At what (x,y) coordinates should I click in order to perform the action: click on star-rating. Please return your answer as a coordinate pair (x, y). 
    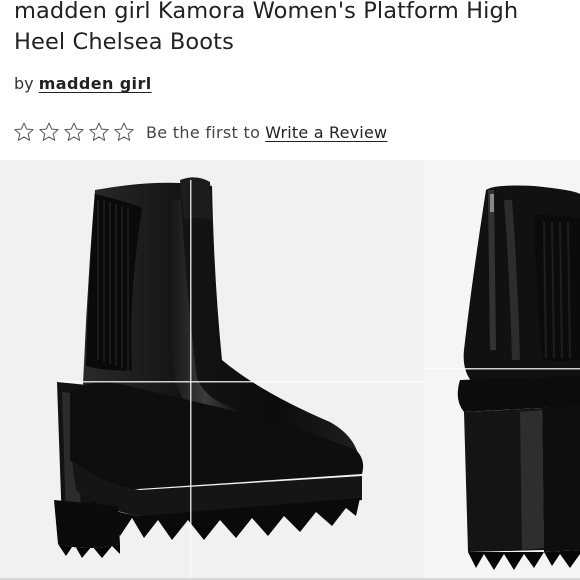
    Looking at the image, I should click on (74, 132).